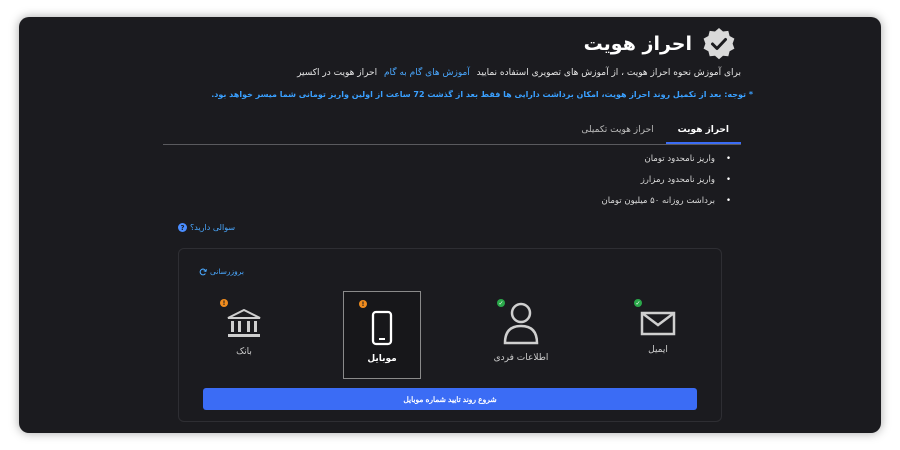 The width and height of the screenshot is (900, 450). What do you see at coordinates (382, 359) in the screenshot?
I see `card-mobile-label: موبایل` at bounding box center [382, 359].